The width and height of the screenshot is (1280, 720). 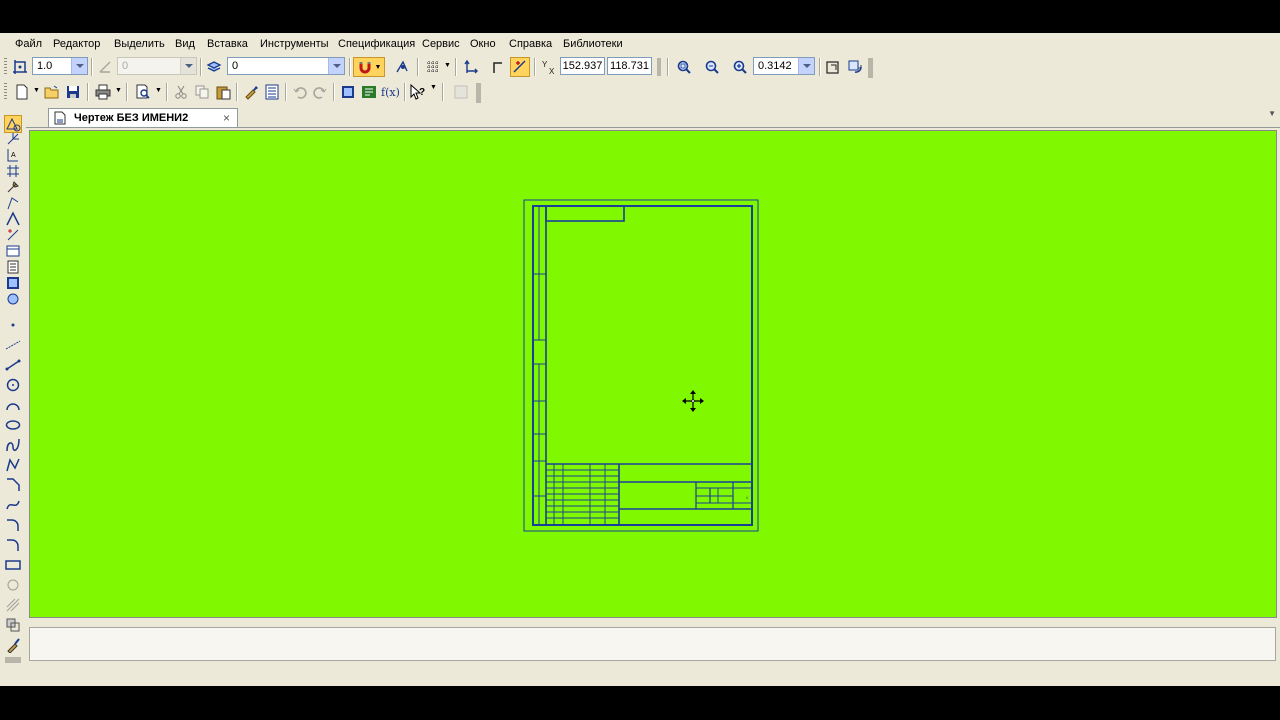 I want to click on print-icon, so click(x=103, y=92).